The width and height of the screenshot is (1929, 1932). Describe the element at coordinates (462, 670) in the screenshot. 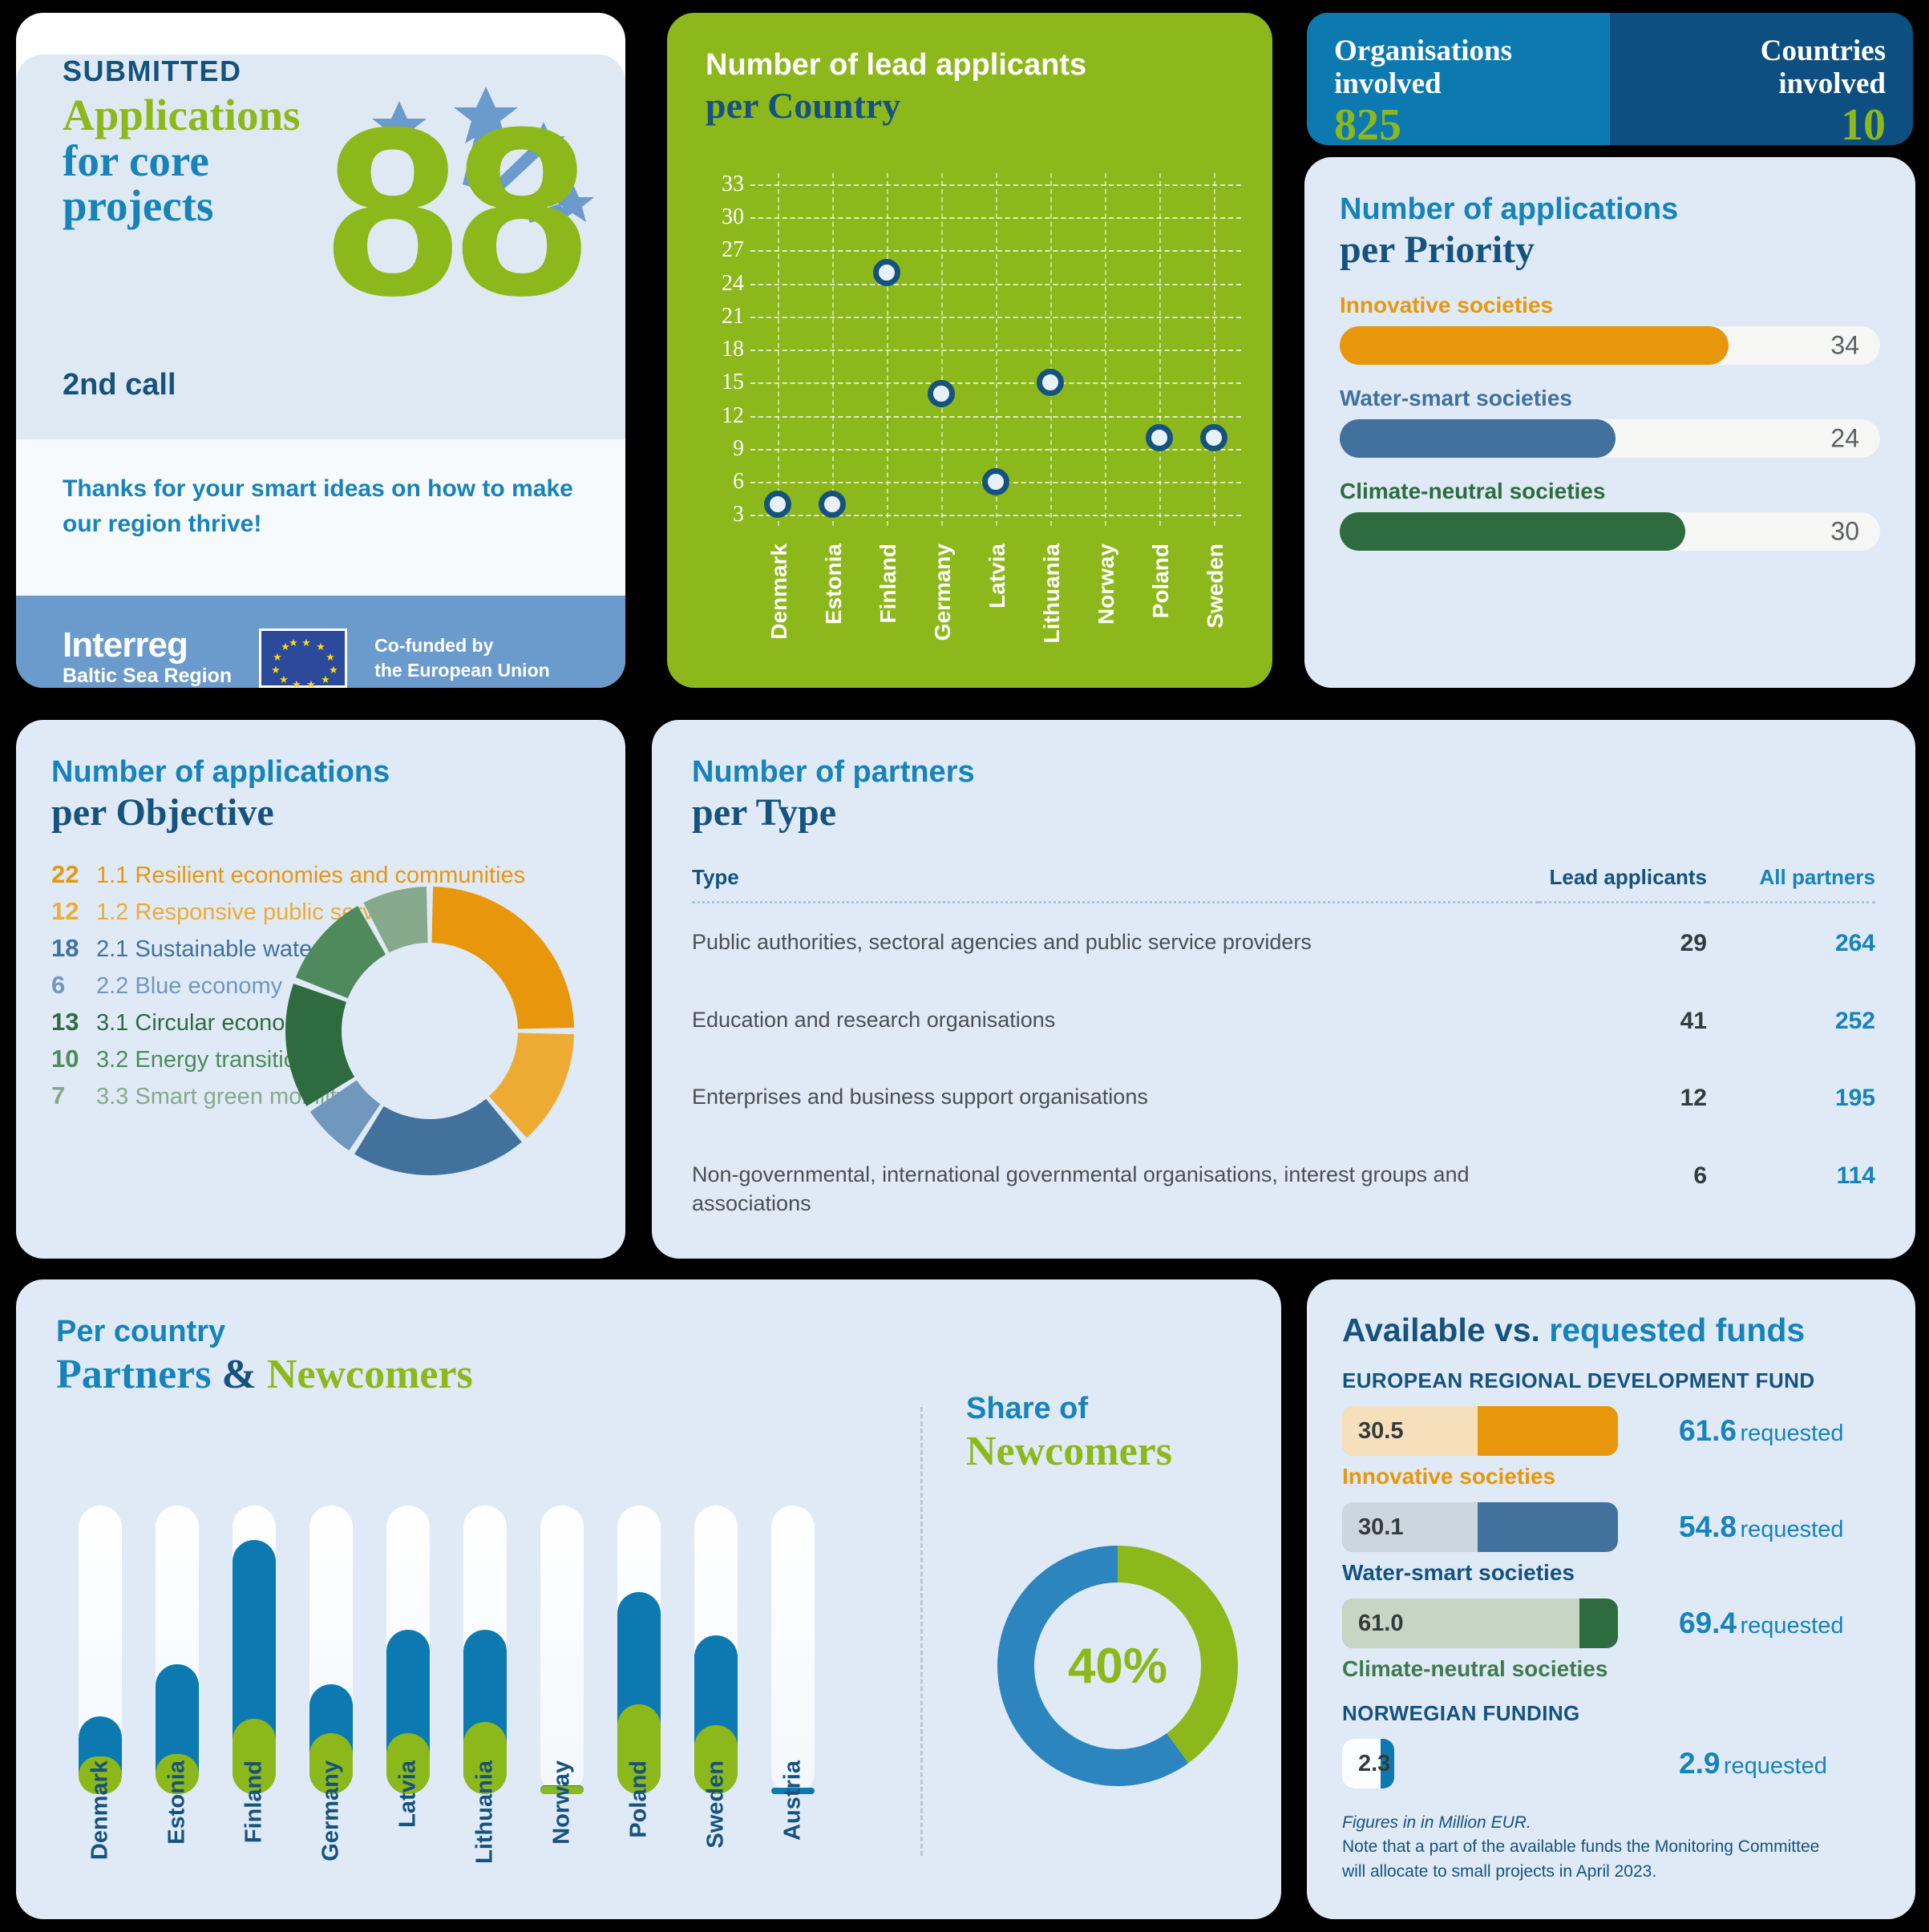

I see `cofunded-line2: the European Union` at that location.